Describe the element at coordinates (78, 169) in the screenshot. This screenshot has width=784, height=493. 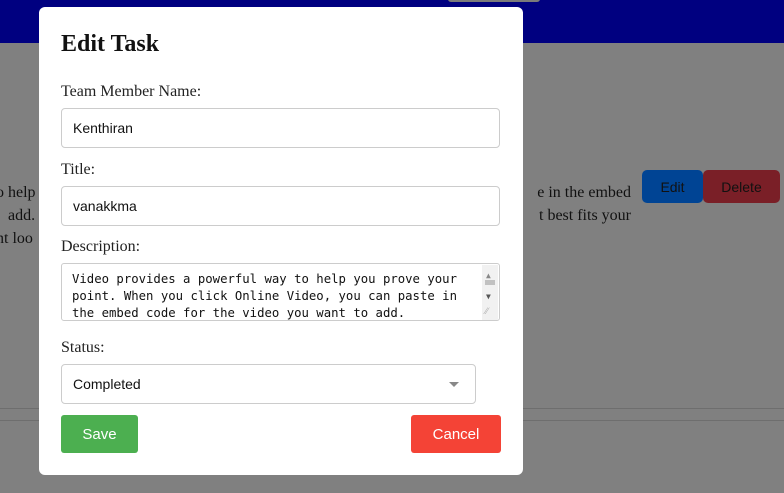
I see `title-label: Title:` at that location.